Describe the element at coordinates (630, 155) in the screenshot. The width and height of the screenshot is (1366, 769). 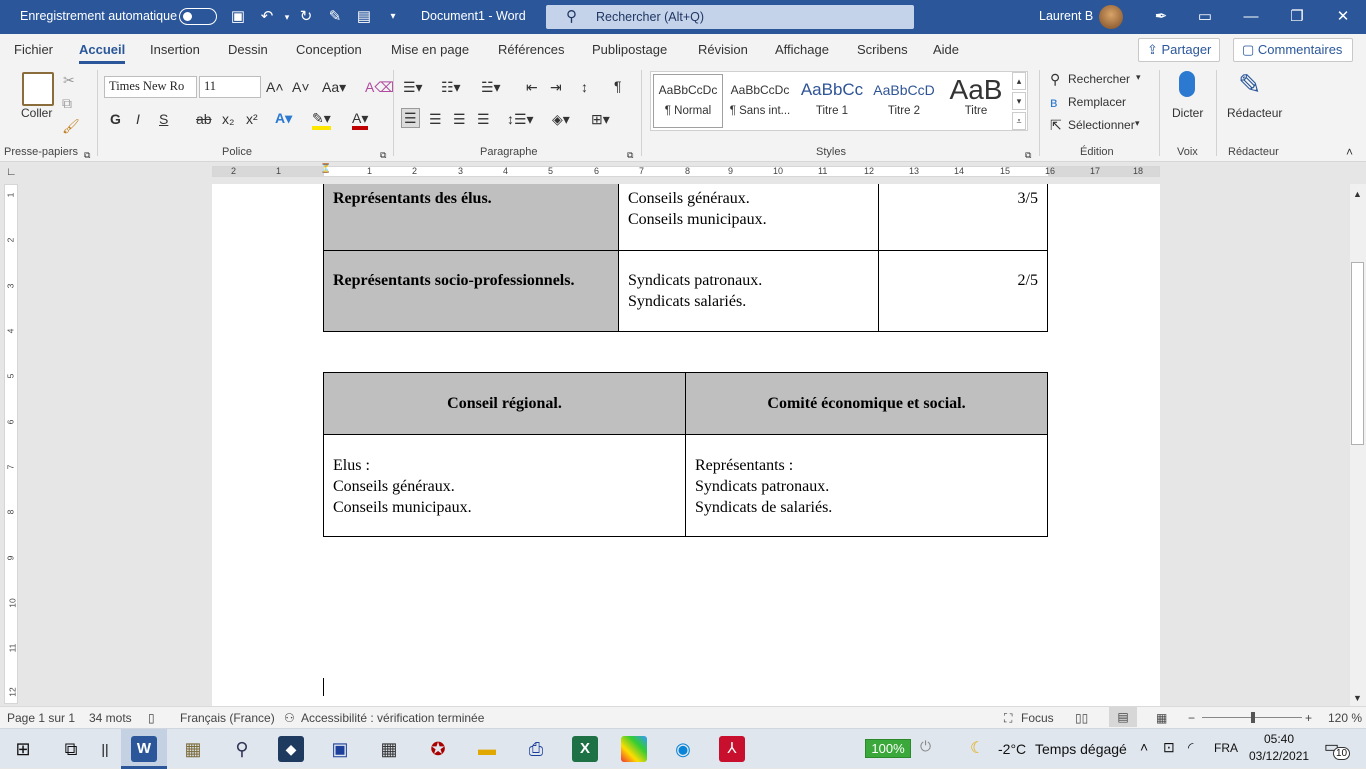
I see `paragraph-launcher-icon: ⧉` at that location.